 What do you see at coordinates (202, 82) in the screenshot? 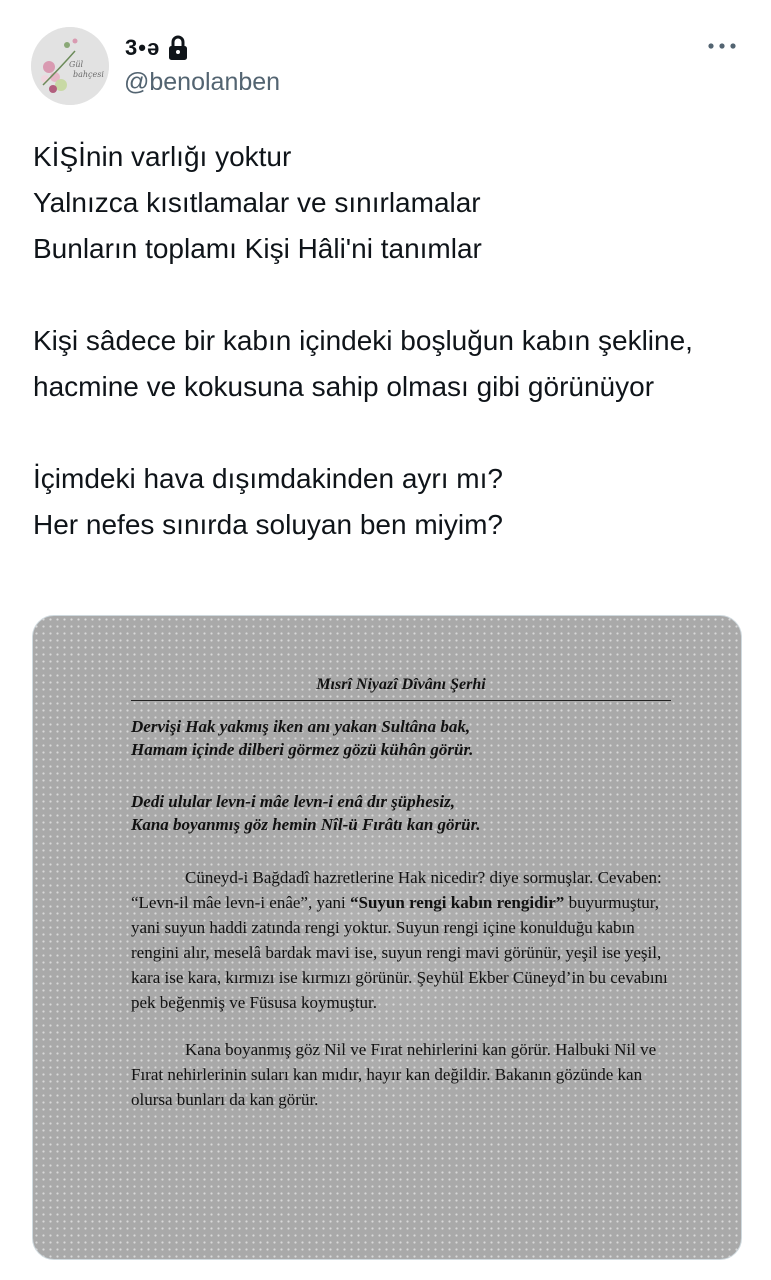
I see `user-handle: @benolanben` at bounding box center [202, 82].